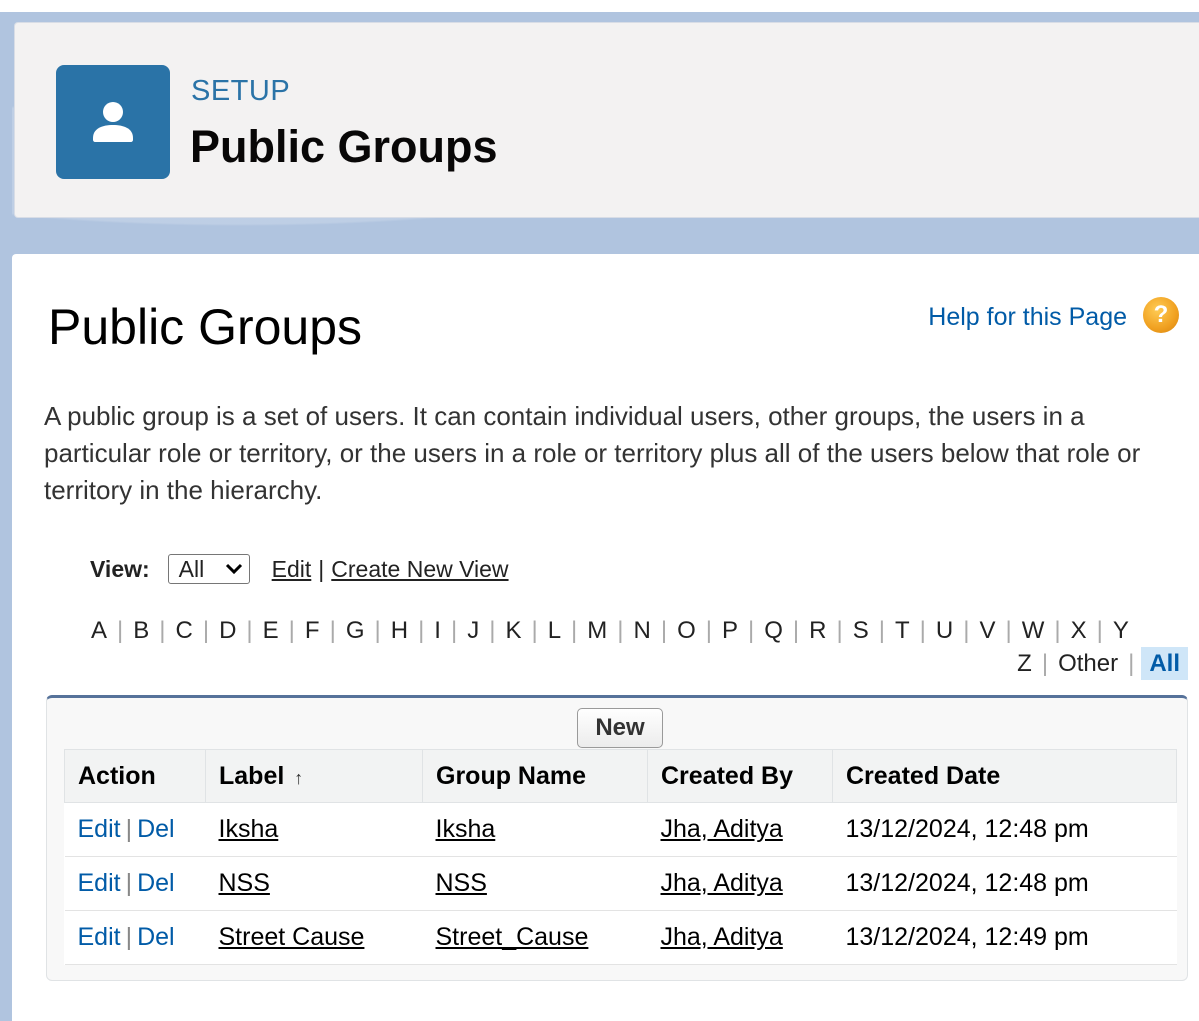 The height and width of the screenshot is (1021, 1199). Describe the element at coordinates (205, 327) in the screenshot. I see `page-title: Public Groups` at that location.